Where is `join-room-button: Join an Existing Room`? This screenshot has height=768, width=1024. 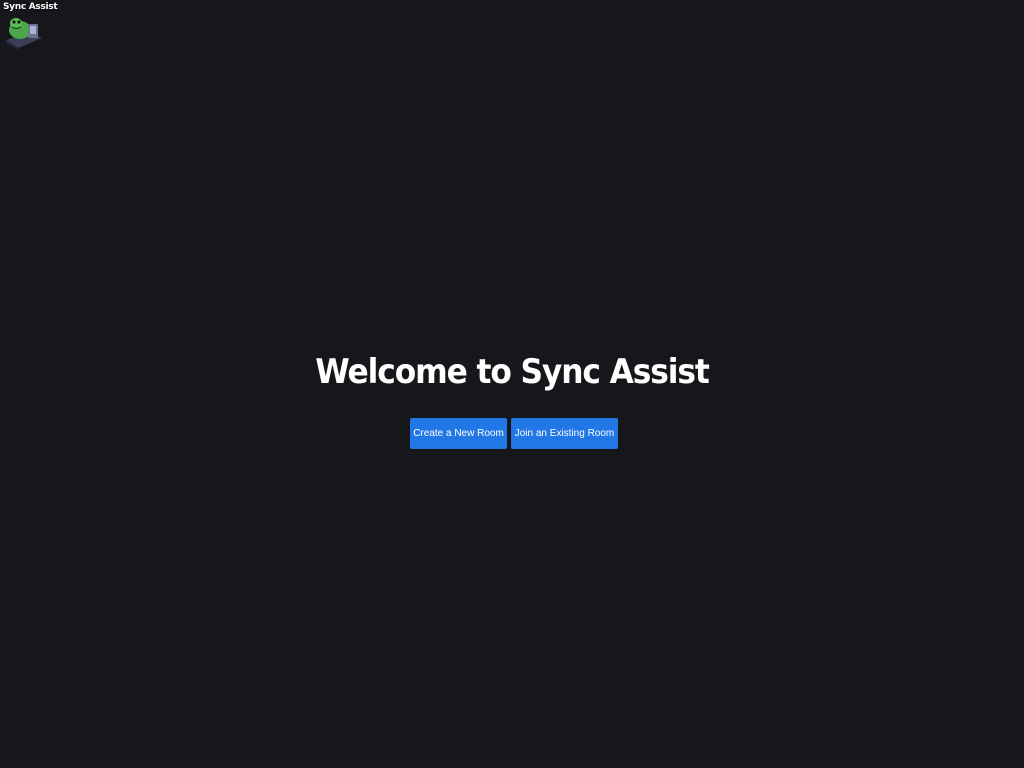
join-room-button: Join an Existing Room is located at coordinates (564, 433).